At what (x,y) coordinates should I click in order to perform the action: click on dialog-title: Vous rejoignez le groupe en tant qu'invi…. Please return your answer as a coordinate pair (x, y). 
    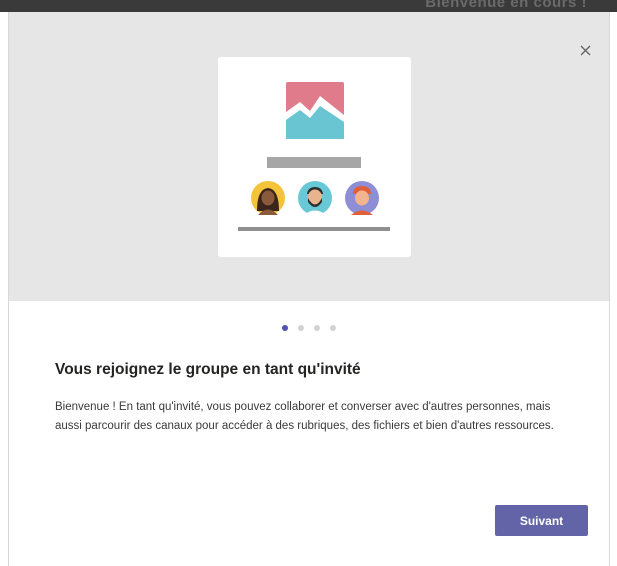
    Looking at the image, I should click on (208, 369).